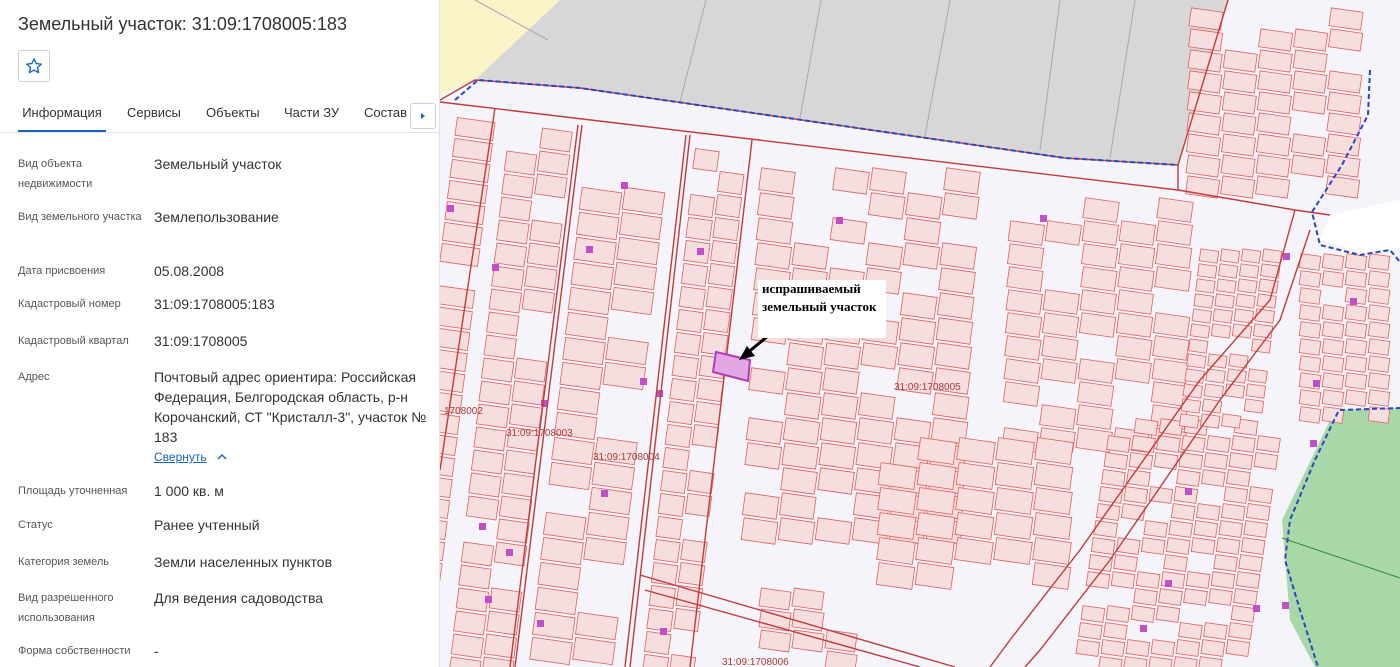 The image size is (1400, 667). I want to click on tab-services: Сервисы, so click(154, 114).